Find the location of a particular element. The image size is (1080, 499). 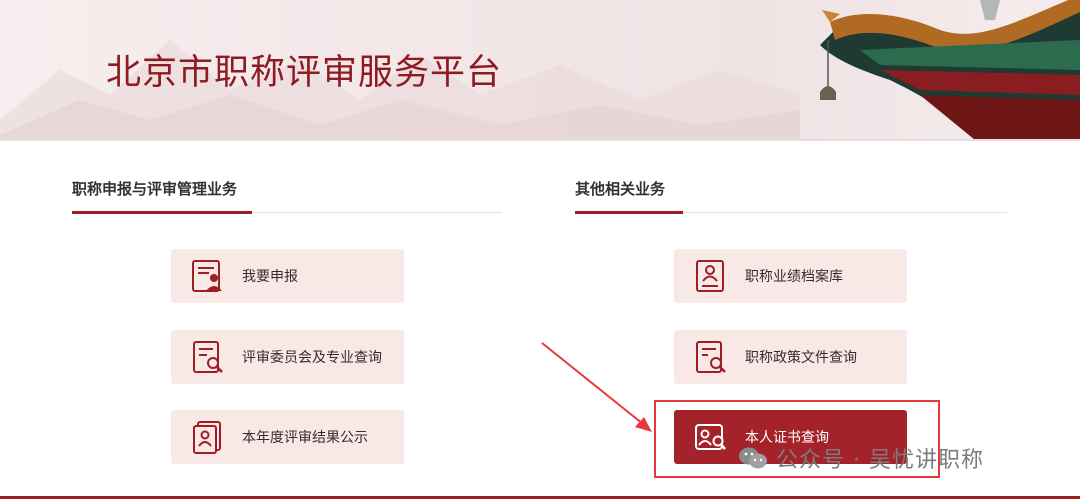

section-title-application: 职称申报与评审管理业务 is located at coordinates (155, 189).